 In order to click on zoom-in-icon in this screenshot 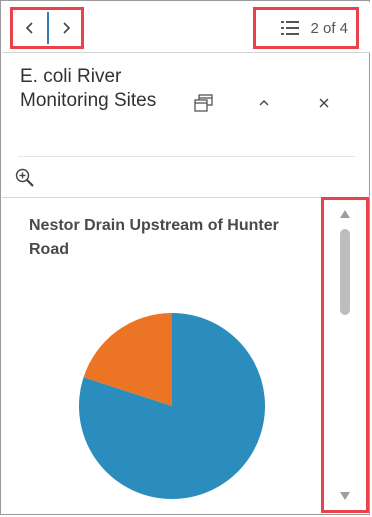, I will do `click(24, 177)`.